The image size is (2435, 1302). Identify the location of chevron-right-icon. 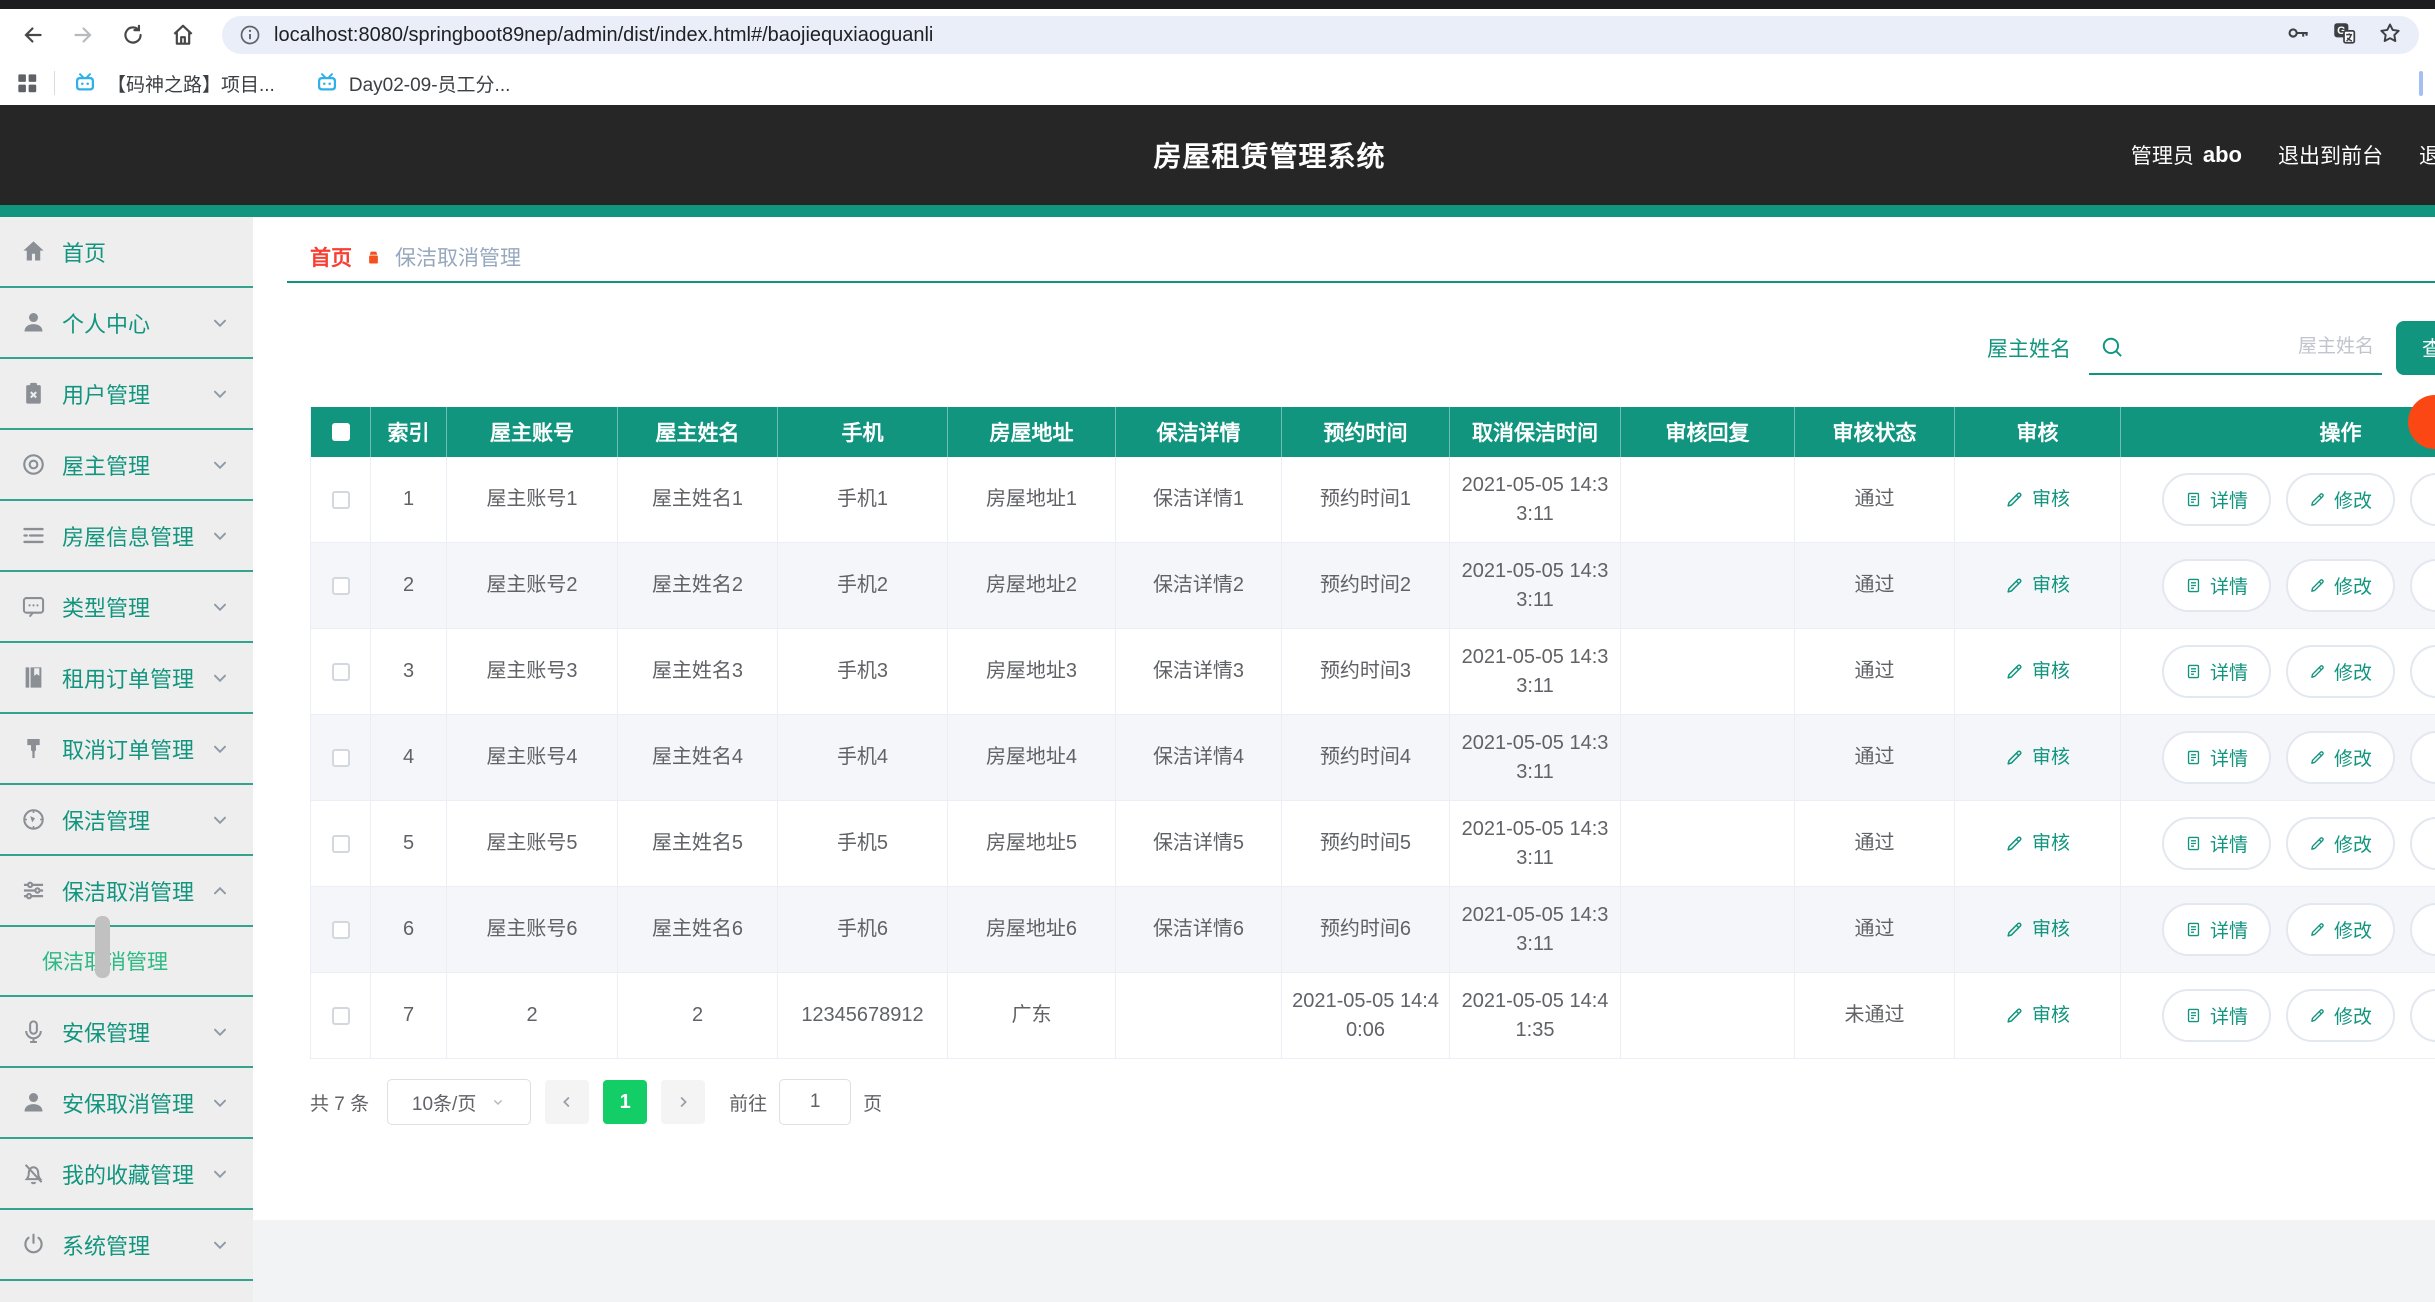
(684, 1102).